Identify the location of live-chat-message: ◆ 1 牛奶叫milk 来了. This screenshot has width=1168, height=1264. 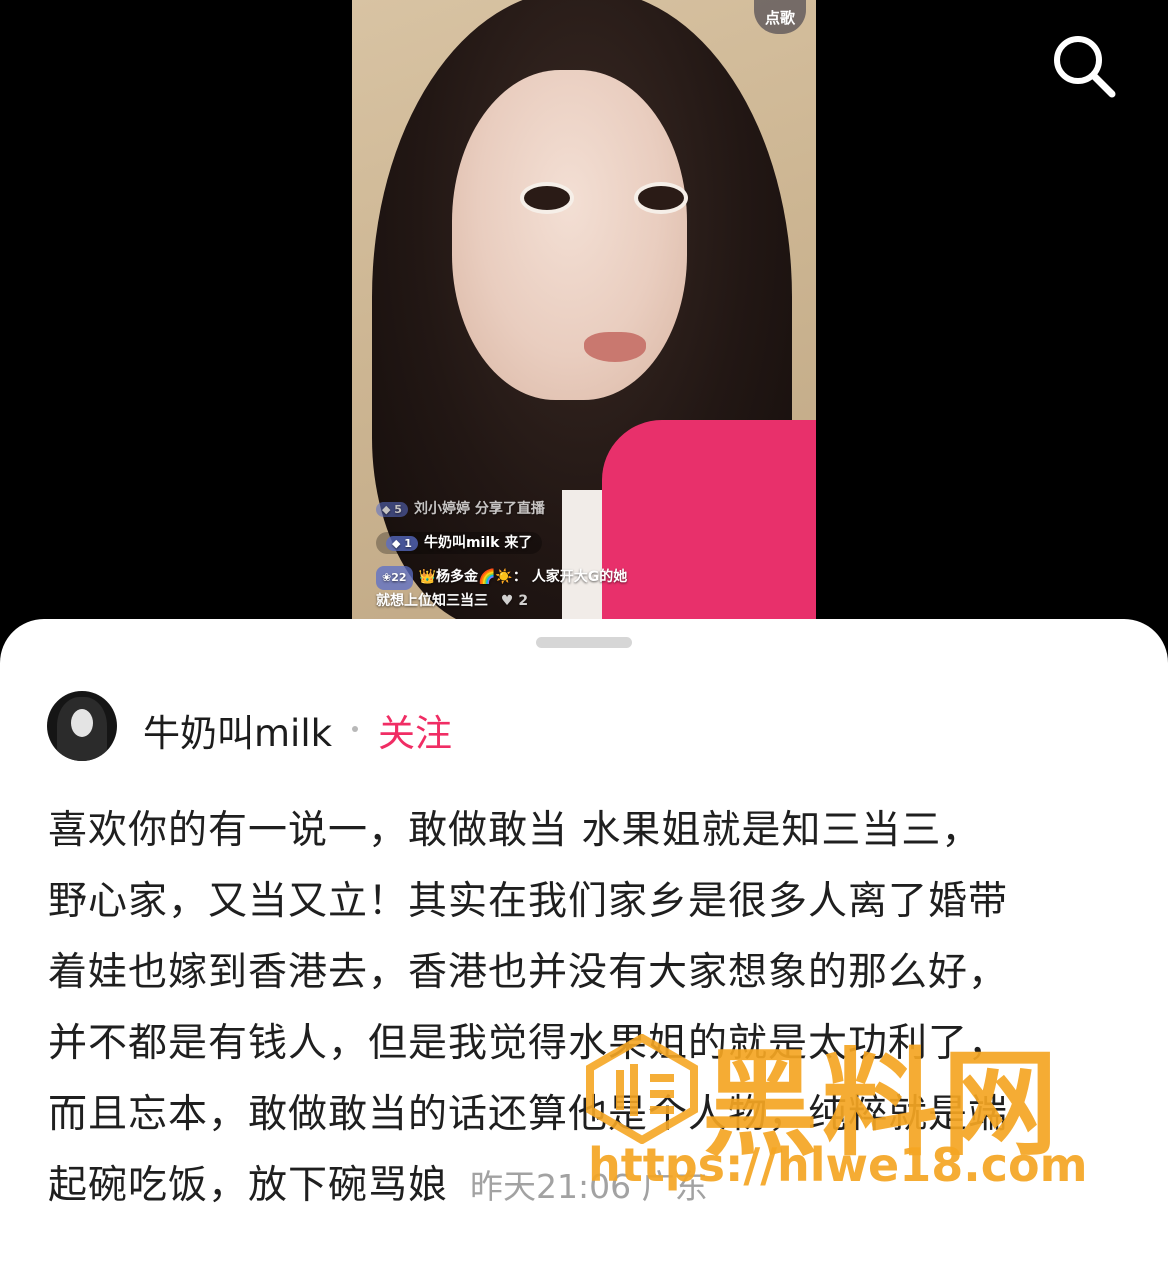
(459, 543).